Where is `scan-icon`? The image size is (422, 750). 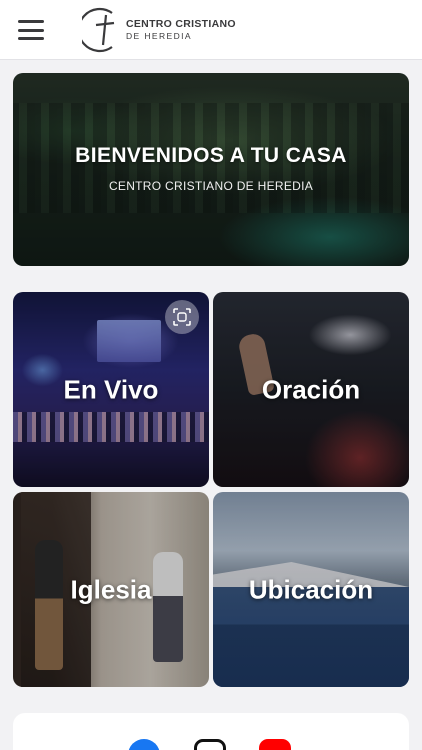 scan-icon is located at coordinates (182, 317).